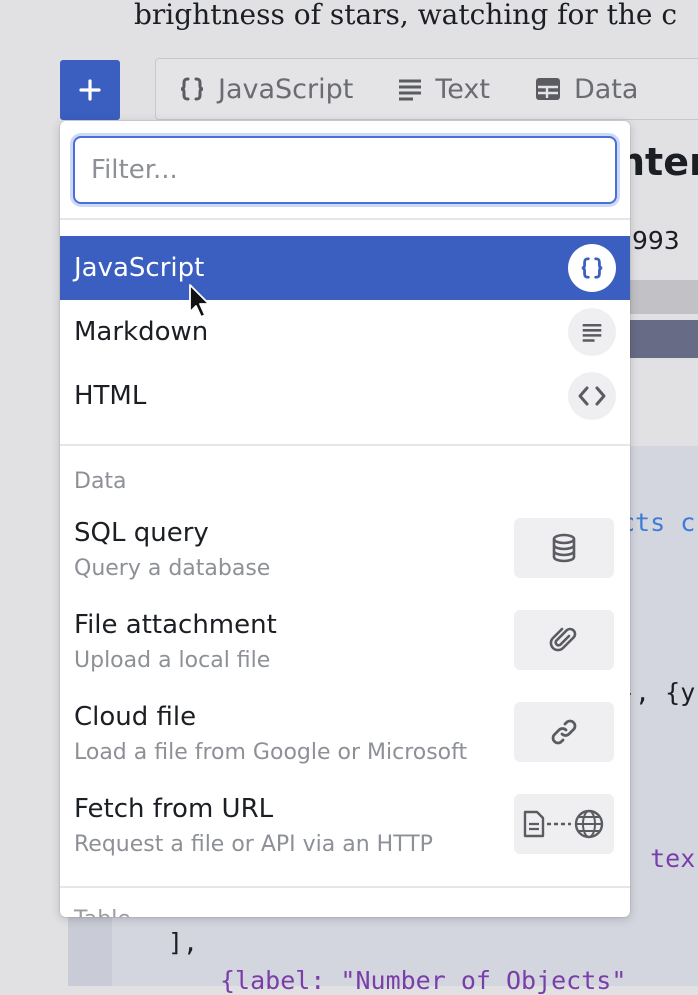 The image size is (698, 995). I want to click on tab-label: Data, so click(606, 89).